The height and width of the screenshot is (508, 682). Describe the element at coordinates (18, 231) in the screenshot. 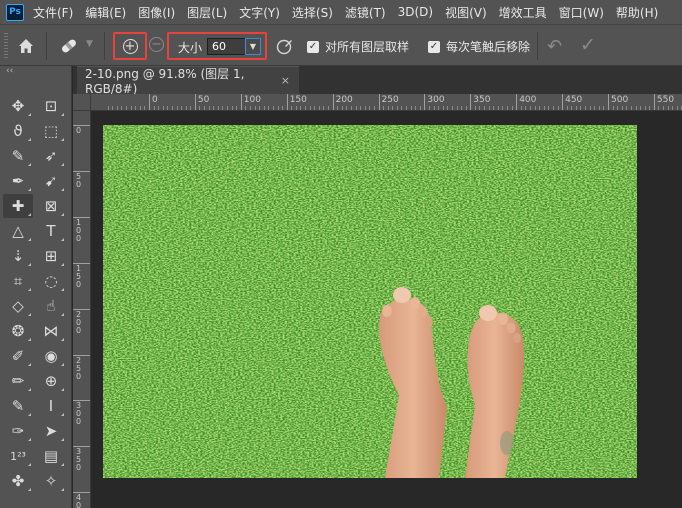

I see `triangle-tool: △` at that location.